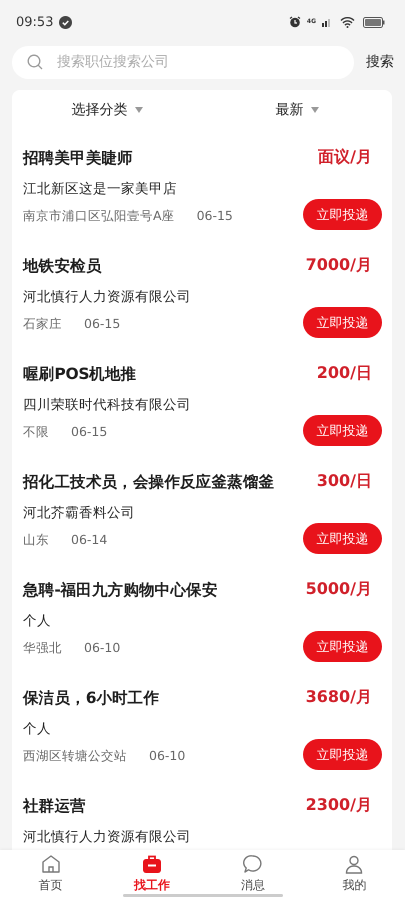  I want to click on search-icon, so click(35, 62).